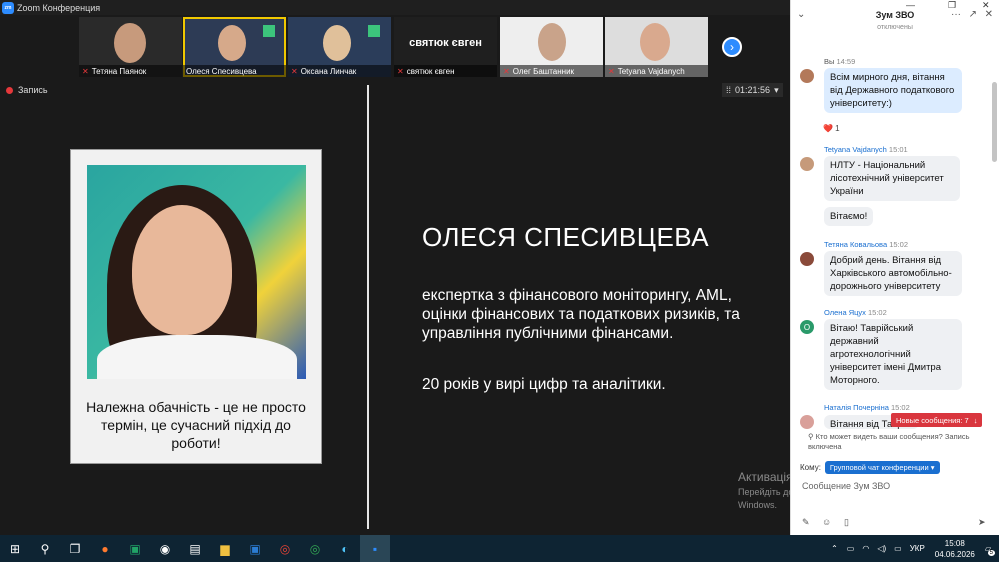 This screenshot has width=999, height=562. What do you see at coordinates (544, 384) in the screenshot?
I see `speaker-experience: 20 років у вирі цифр та аналітики.` at bounding box center [544, 384].